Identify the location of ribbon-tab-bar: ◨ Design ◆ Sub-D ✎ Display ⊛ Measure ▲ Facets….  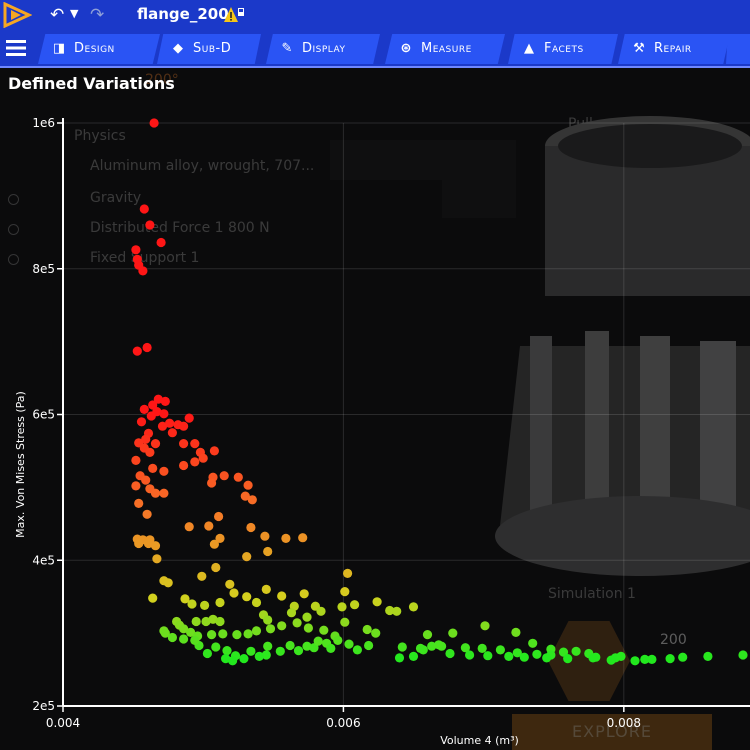
(375, 49).